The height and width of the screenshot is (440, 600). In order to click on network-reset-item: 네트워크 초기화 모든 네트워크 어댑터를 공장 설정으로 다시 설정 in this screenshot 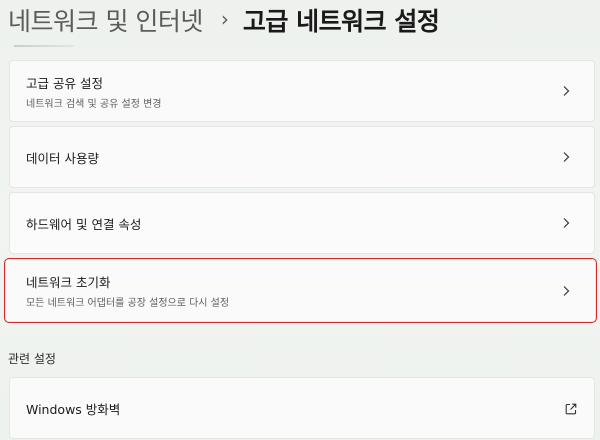, I will do `click(300, 290)`.